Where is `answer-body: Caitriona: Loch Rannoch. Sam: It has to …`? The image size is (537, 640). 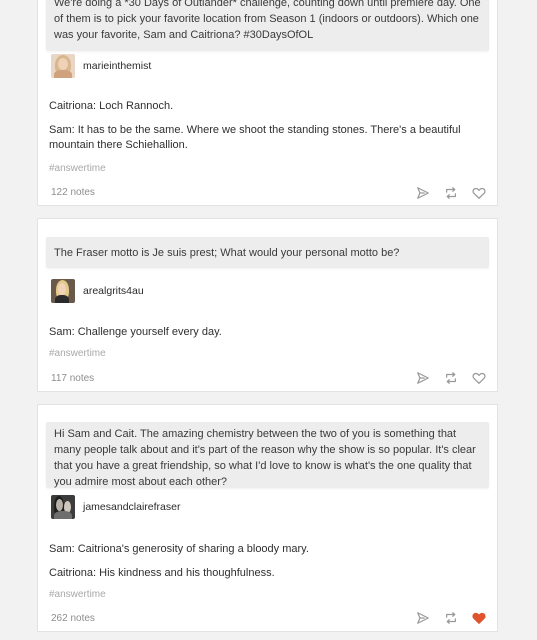
answer-body: Caitriona: Loch Rannoch. Sam: It has to … is located at coordinates (265, 130).